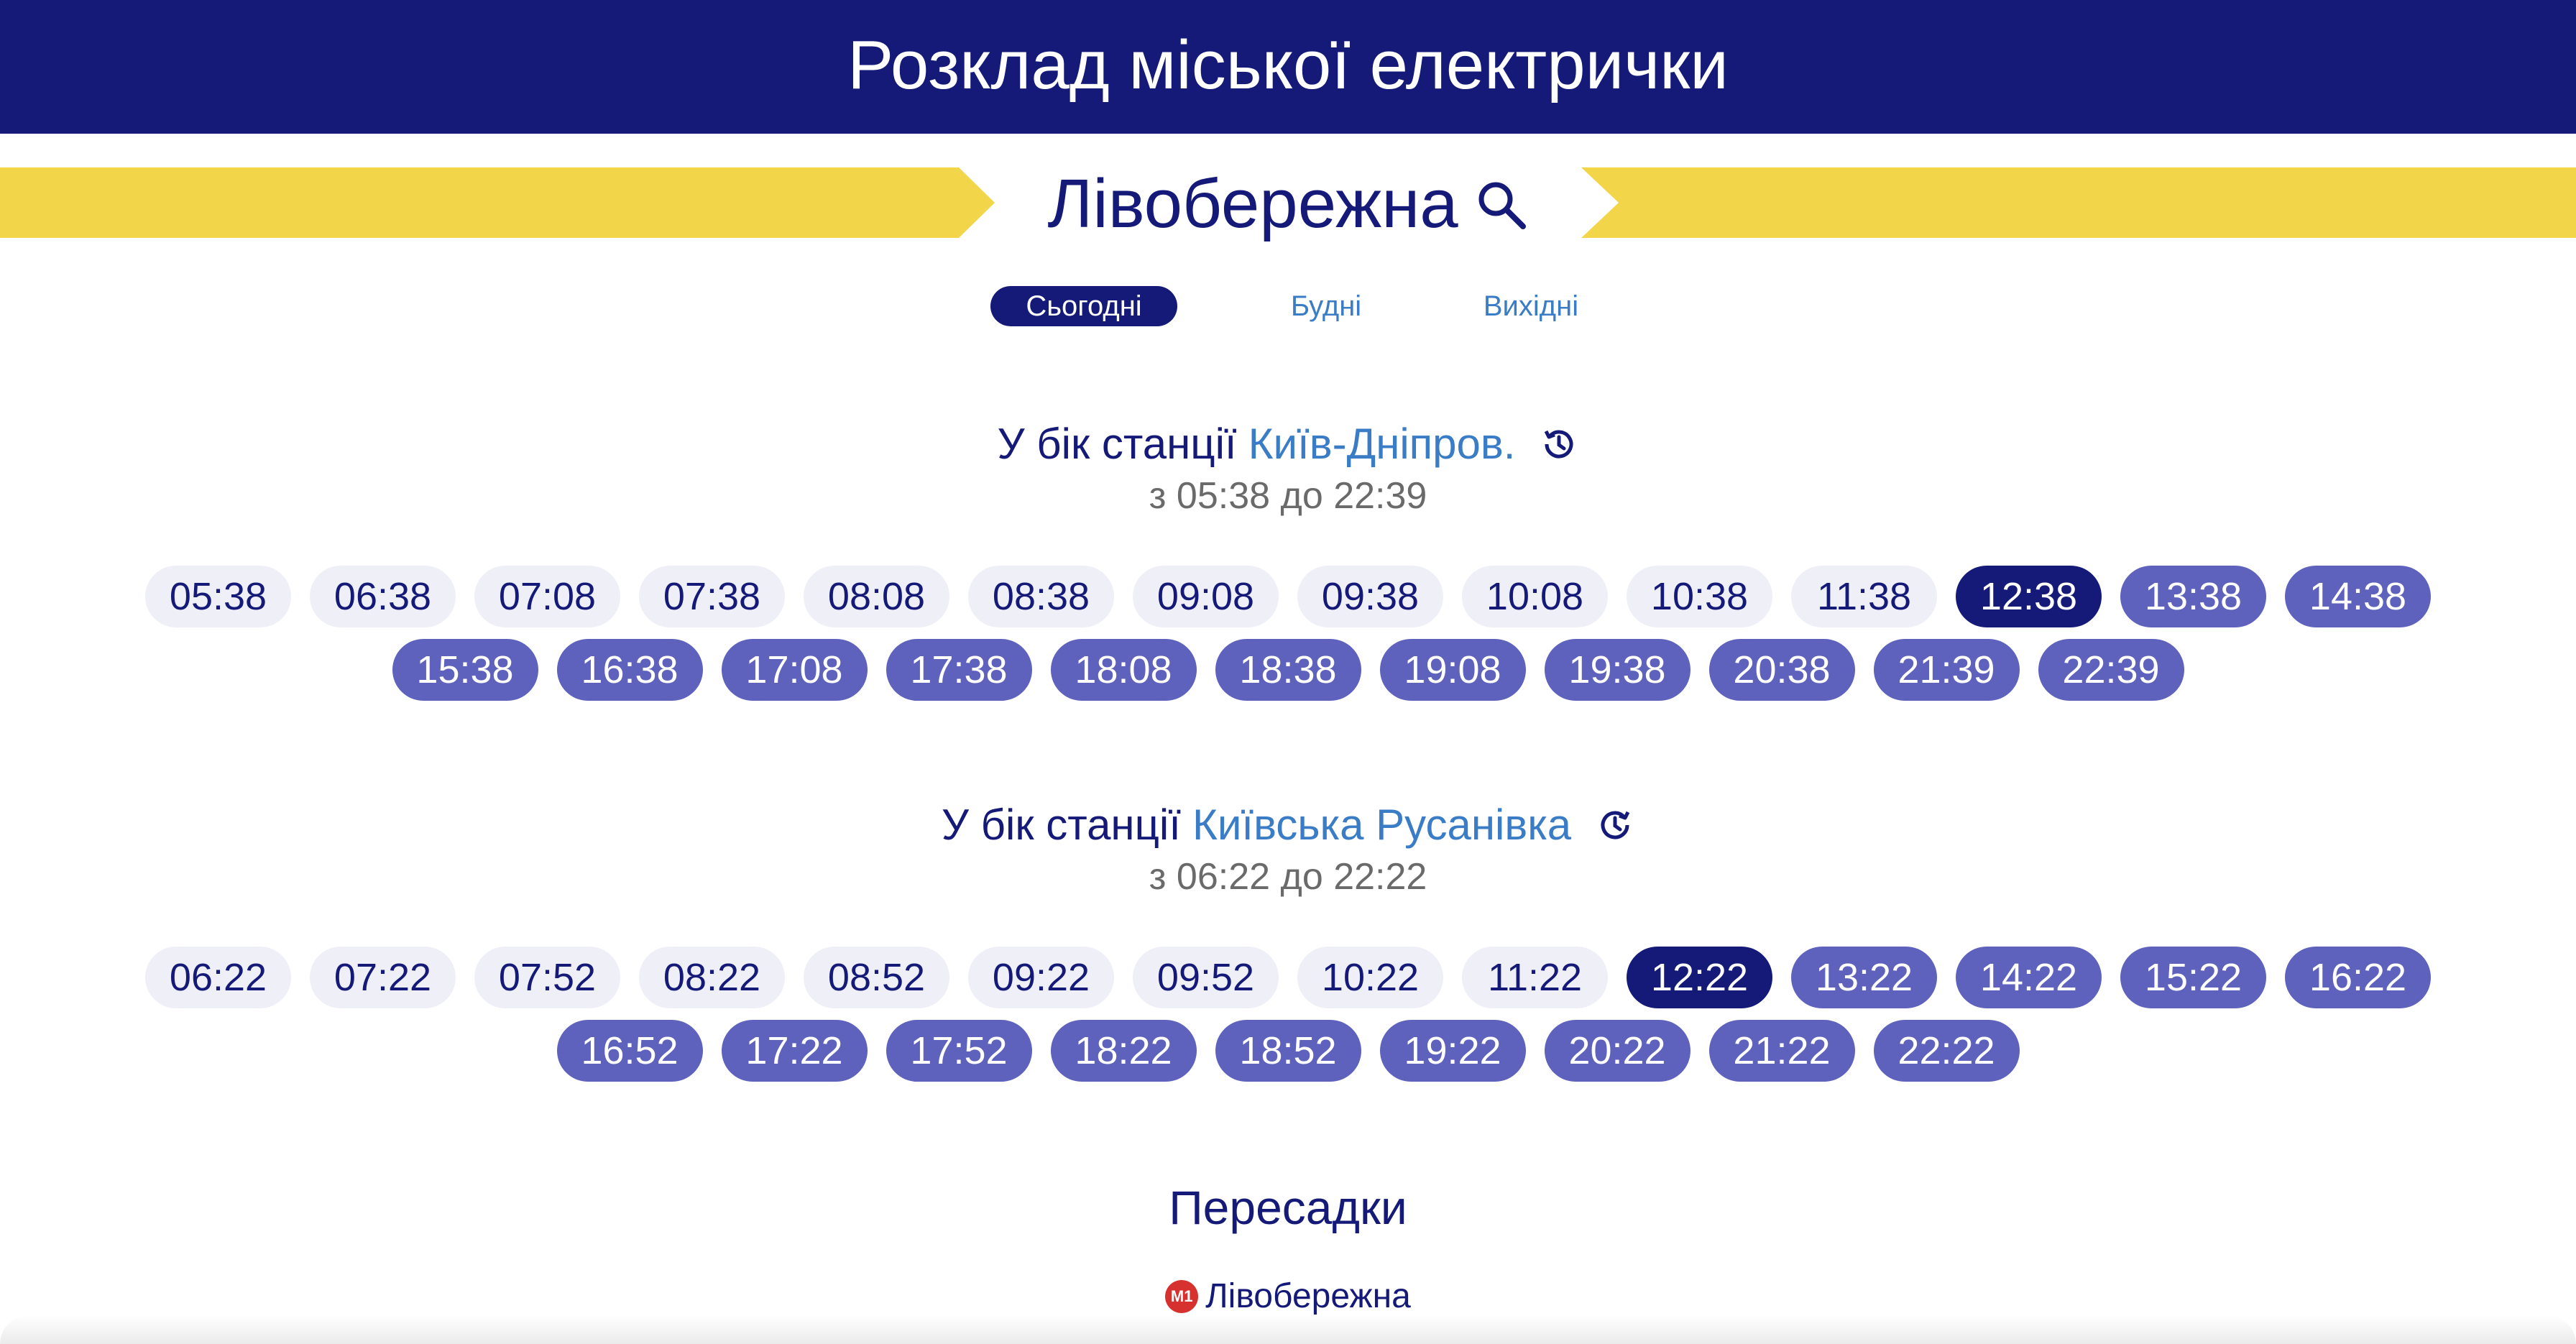 This screenshot has width=2576, height=1344. Describe the element at coordinates (876, 596) in the screenshot. I see `time-pill: 08:08` at that location.